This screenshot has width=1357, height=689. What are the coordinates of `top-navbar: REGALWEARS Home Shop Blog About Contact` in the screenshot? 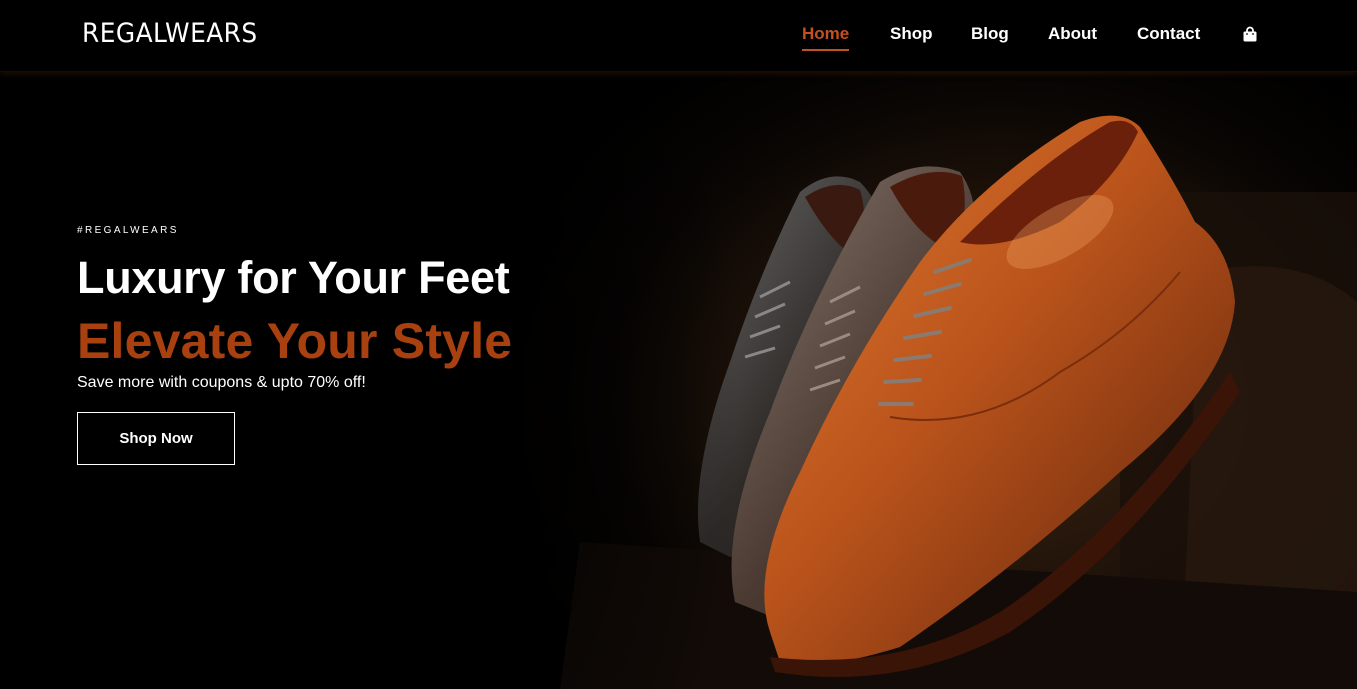 It's located at (678, 36).